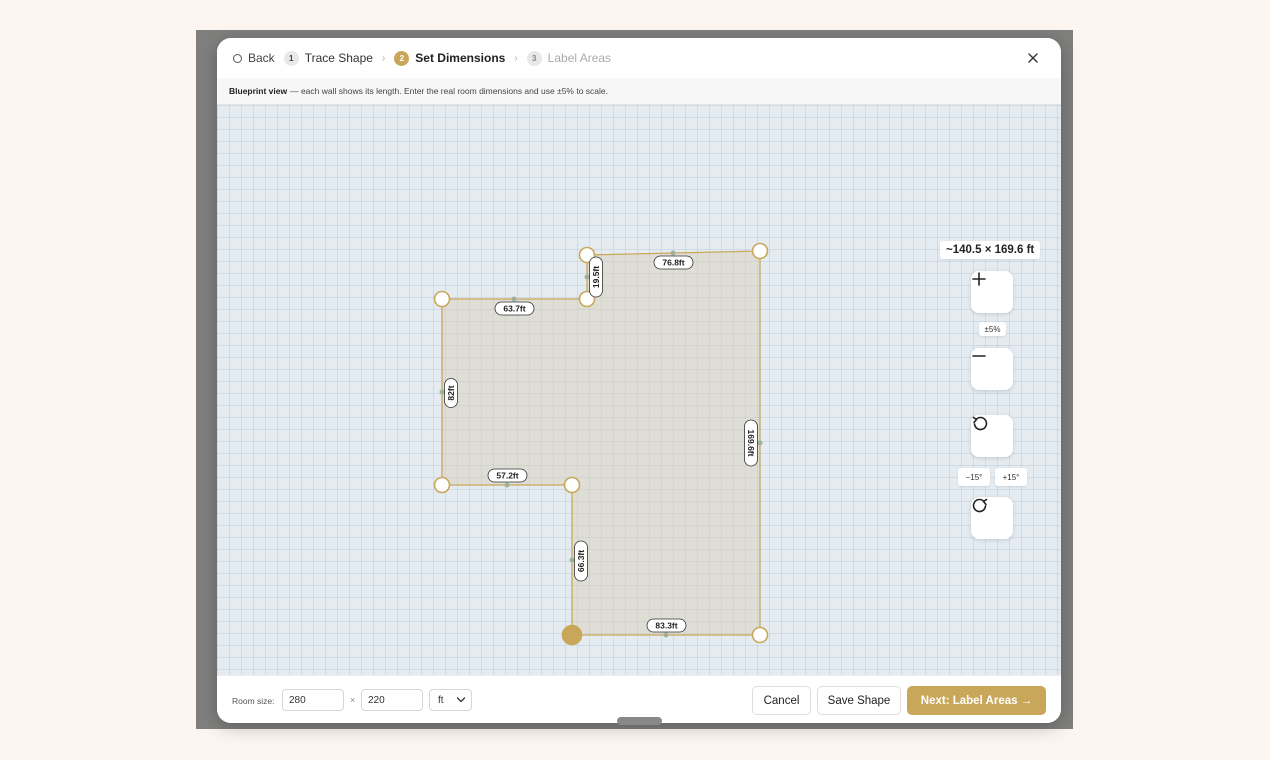  What do you see at coordinates (601, 443) in the screenshot?
I see `room-shape` at bounding box center [601, 443].